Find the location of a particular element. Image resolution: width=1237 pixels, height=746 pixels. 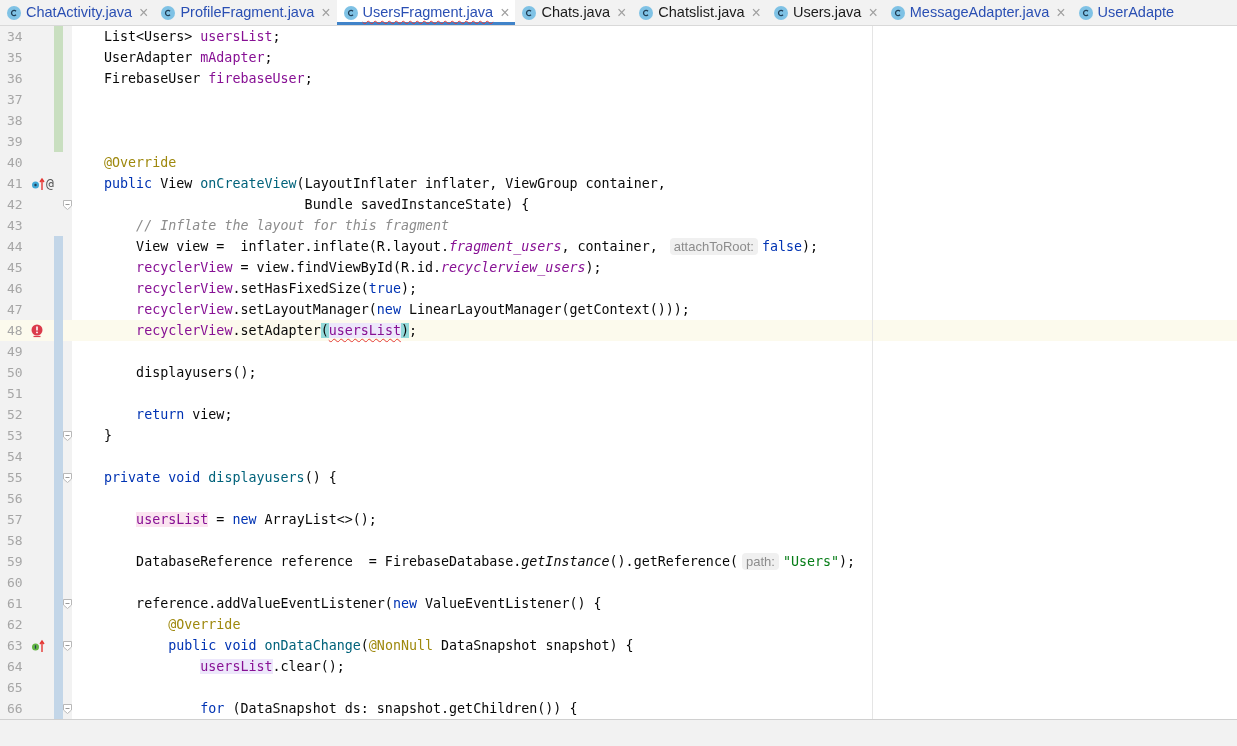

code-text: usersList.clear(); is located at coordinates (272, 666).